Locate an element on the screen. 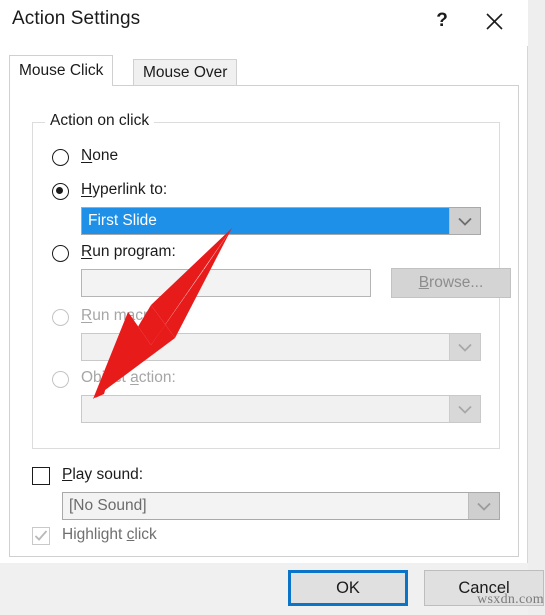  play-sound-dropdown-button is located at coordinates (483, 506).